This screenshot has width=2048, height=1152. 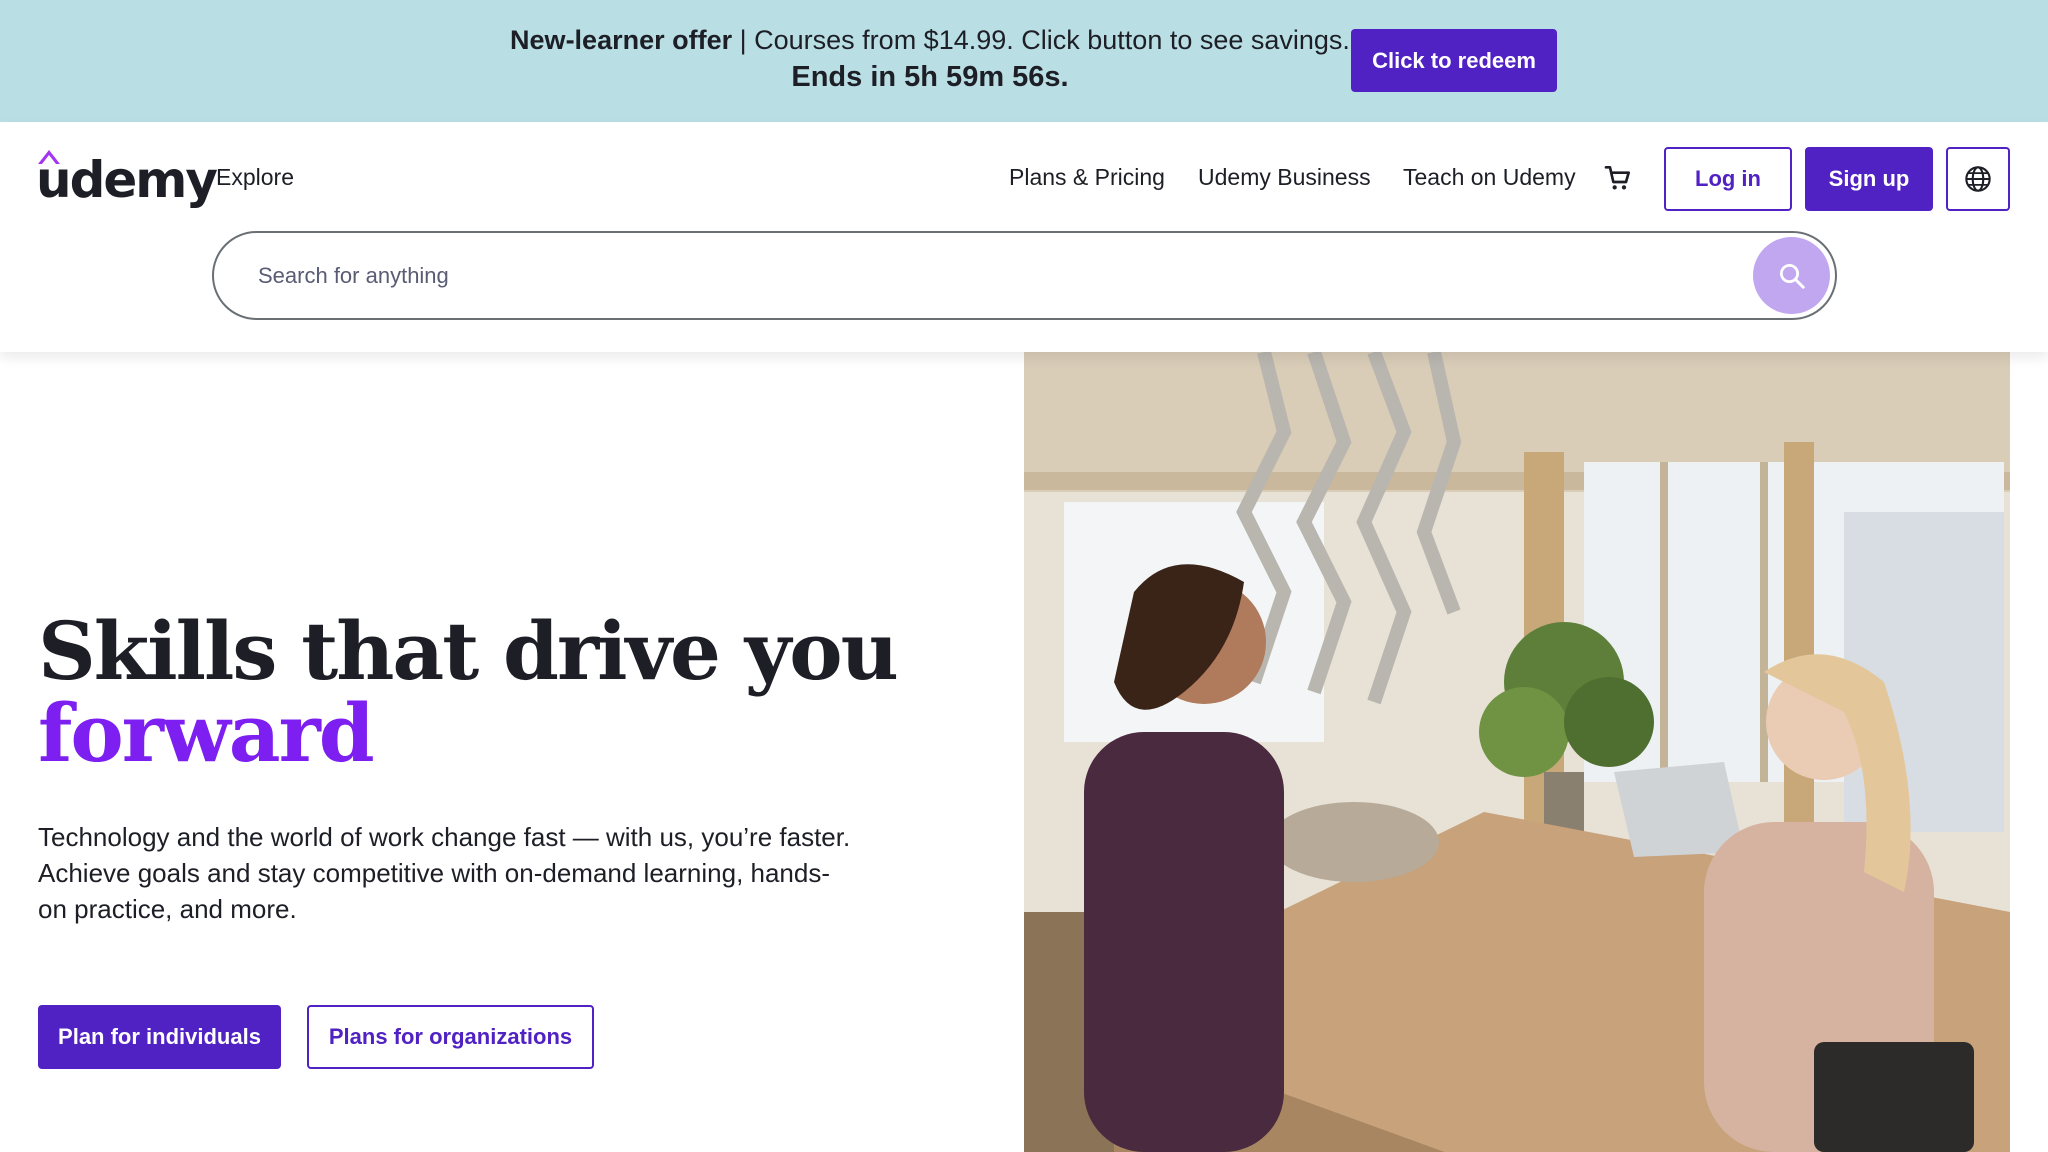 I want to click on search-bar, so click(x=1024, y=275).